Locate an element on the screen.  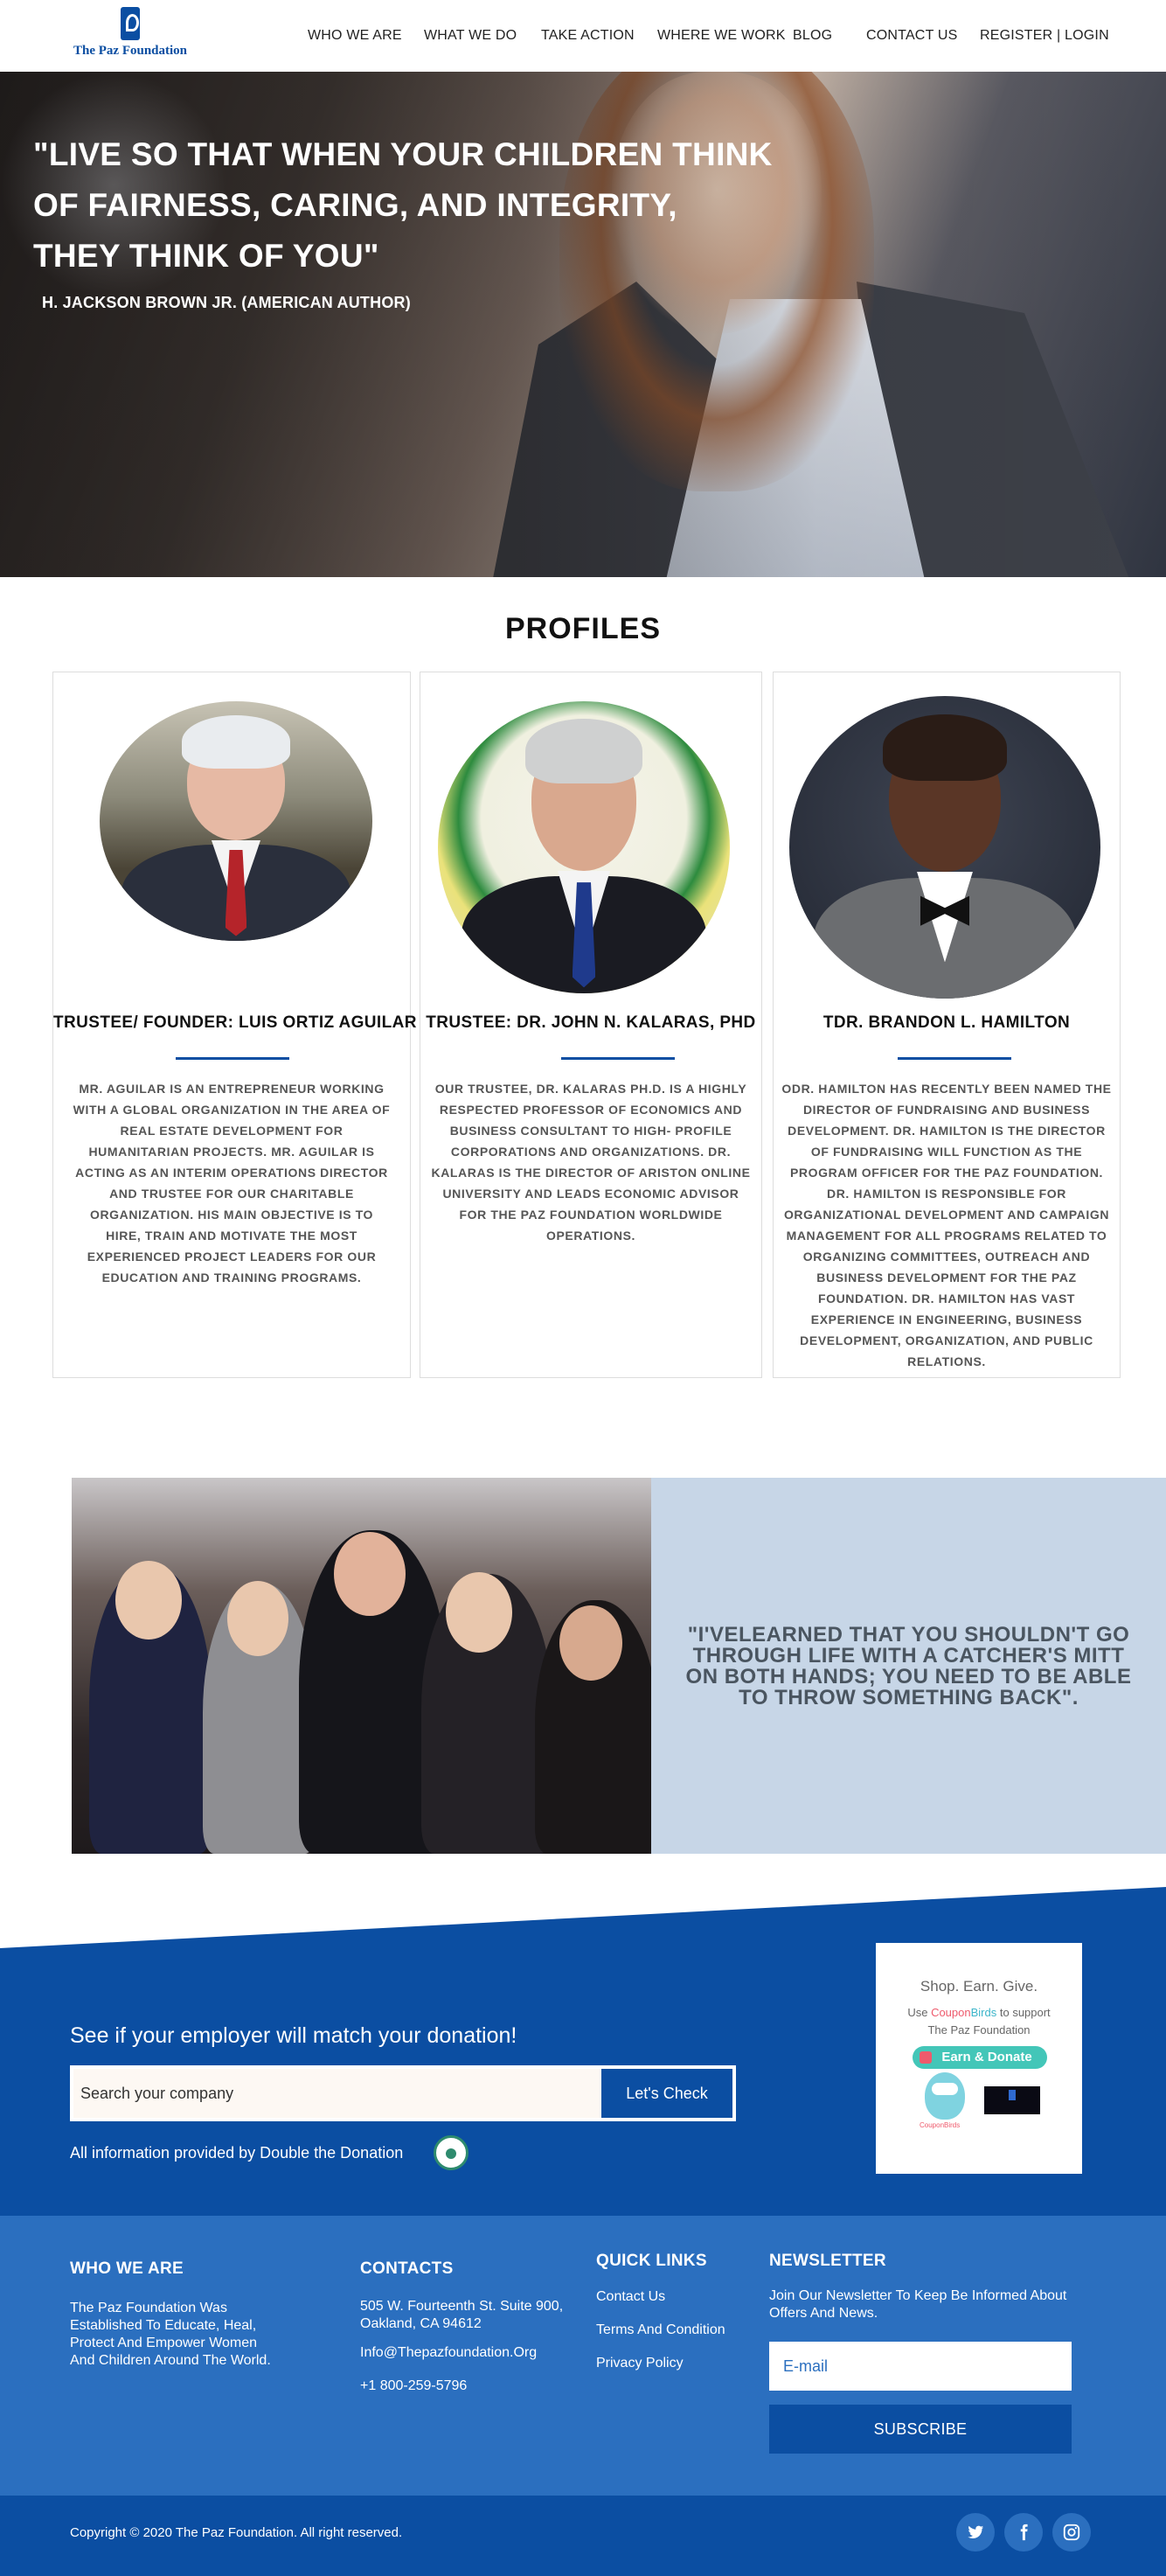
instagram-icon is located at coordinates (1072, 2532).